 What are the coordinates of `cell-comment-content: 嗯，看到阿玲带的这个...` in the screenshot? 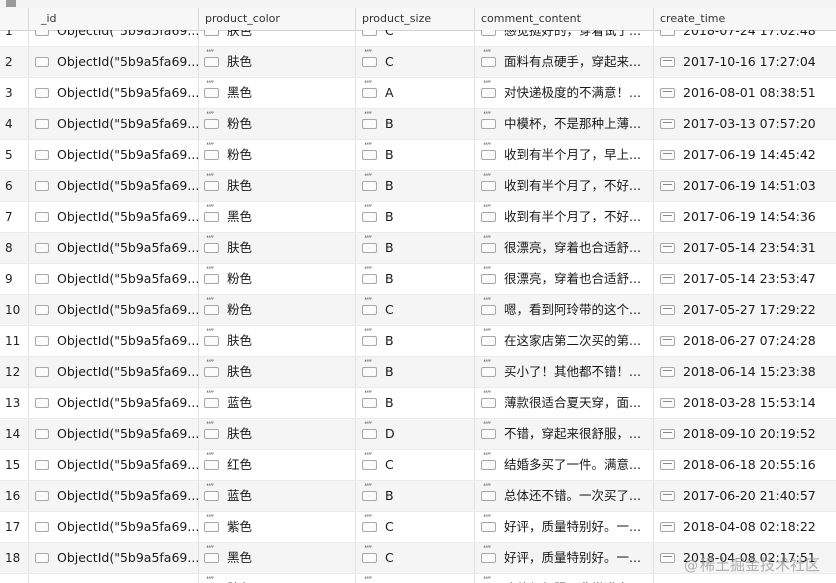 It's located at (563, 310).